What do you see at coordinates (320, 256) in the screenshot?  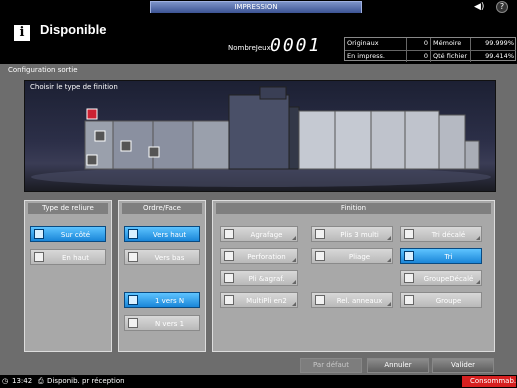 I see `fold-icon` at bounding box center [320, 256].